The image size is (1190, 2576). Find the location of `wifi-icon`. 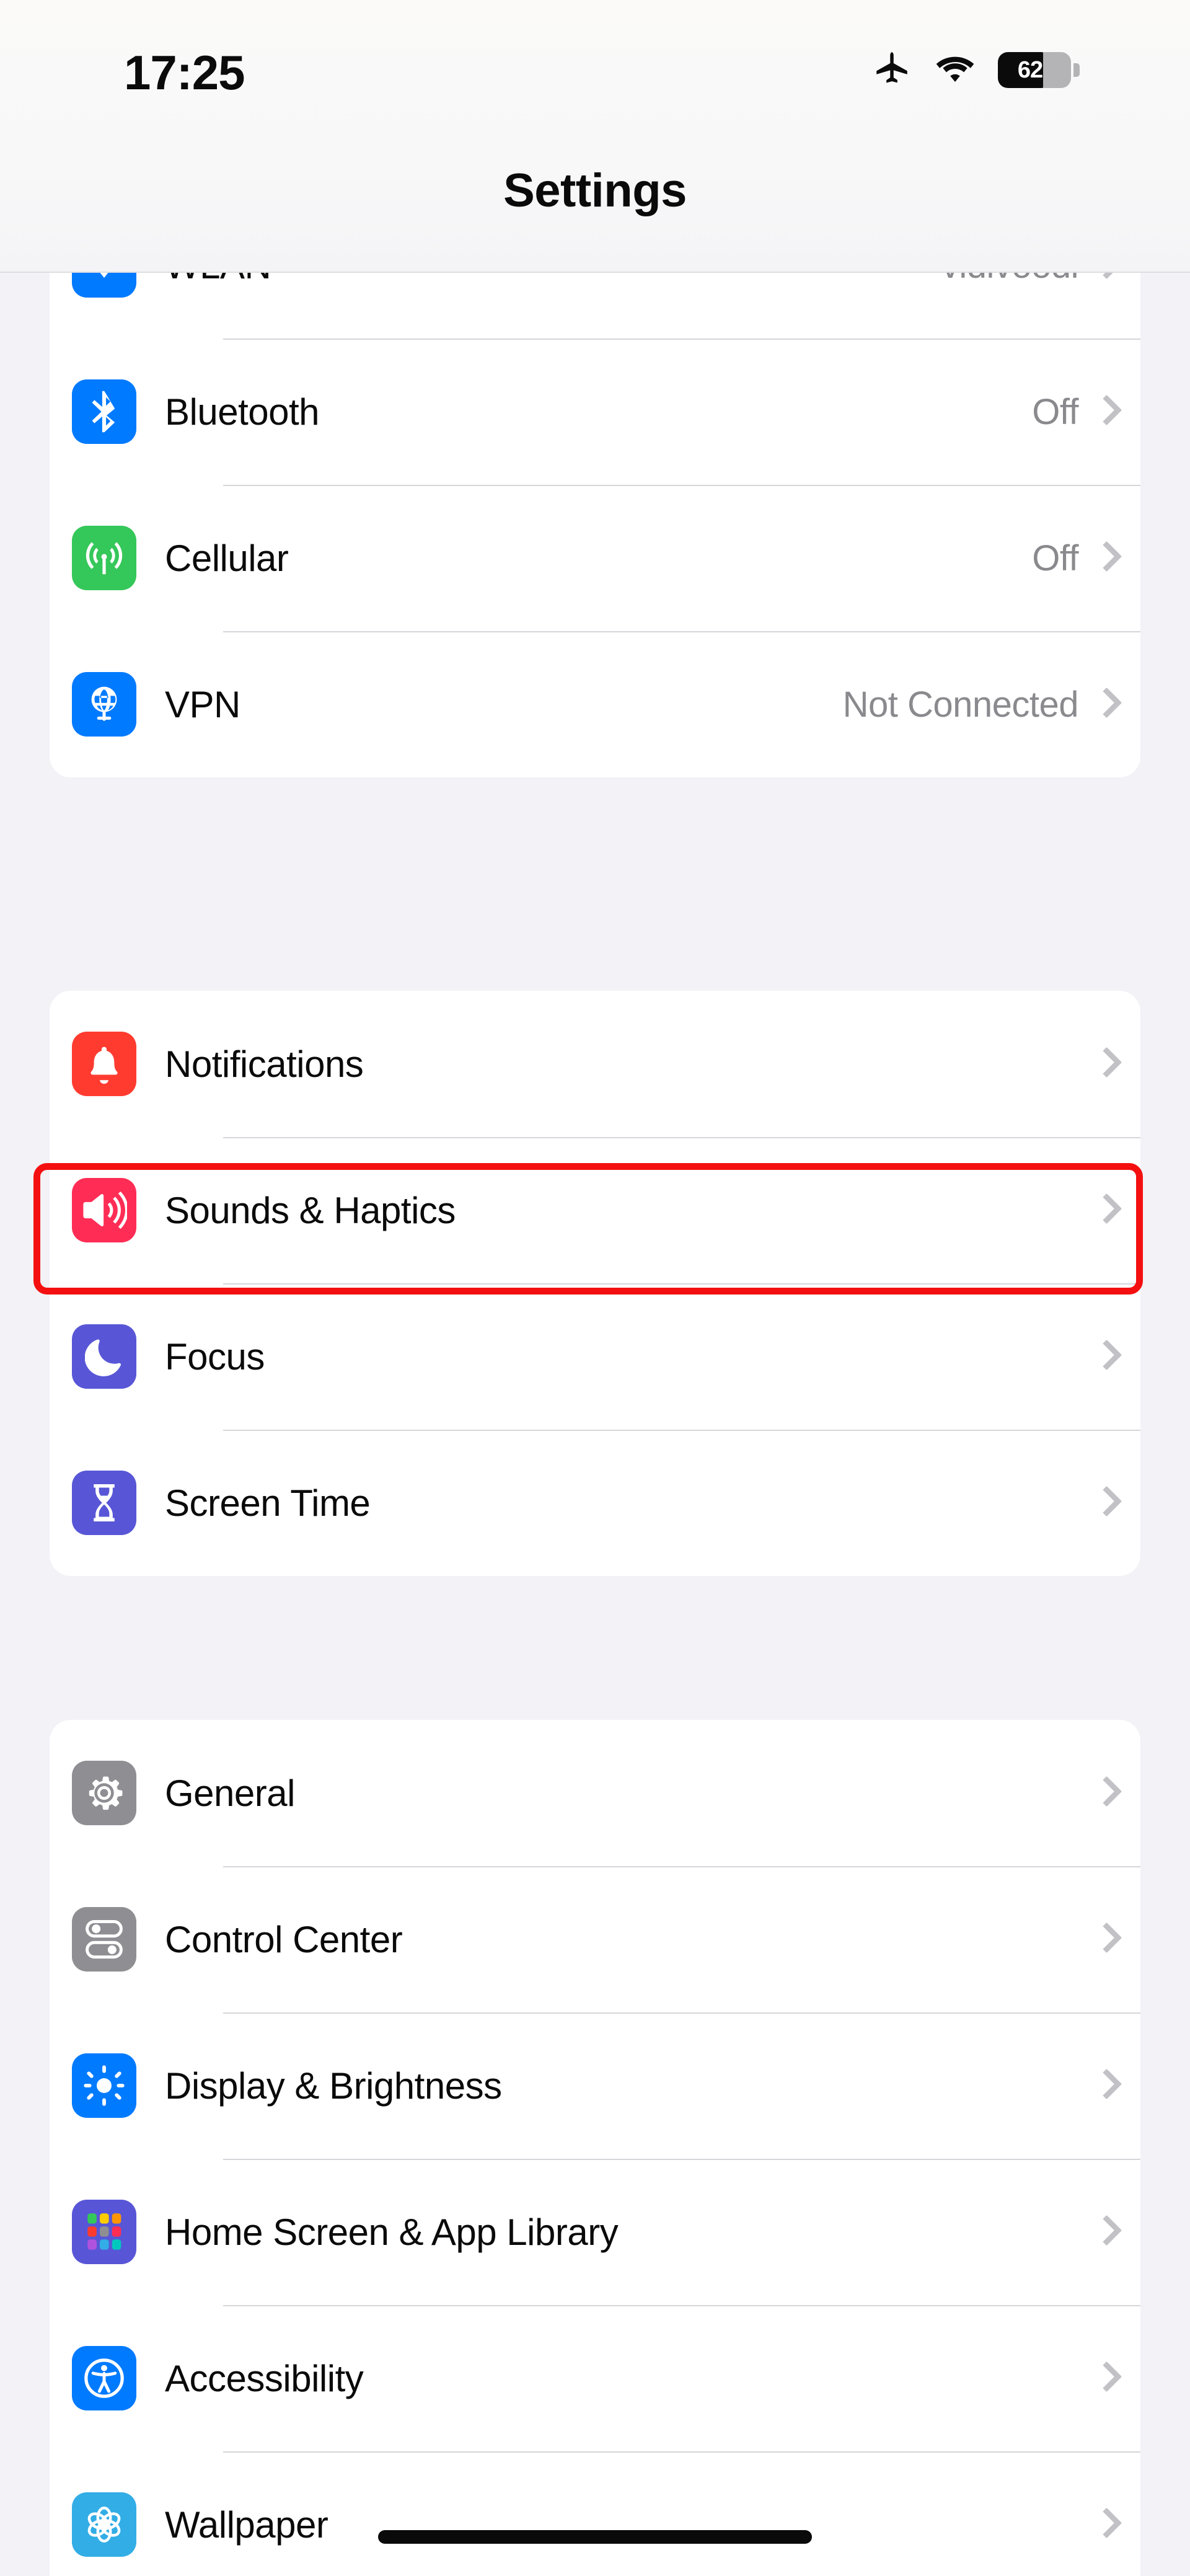

wifi-icon is located at coordinates (955, 70).